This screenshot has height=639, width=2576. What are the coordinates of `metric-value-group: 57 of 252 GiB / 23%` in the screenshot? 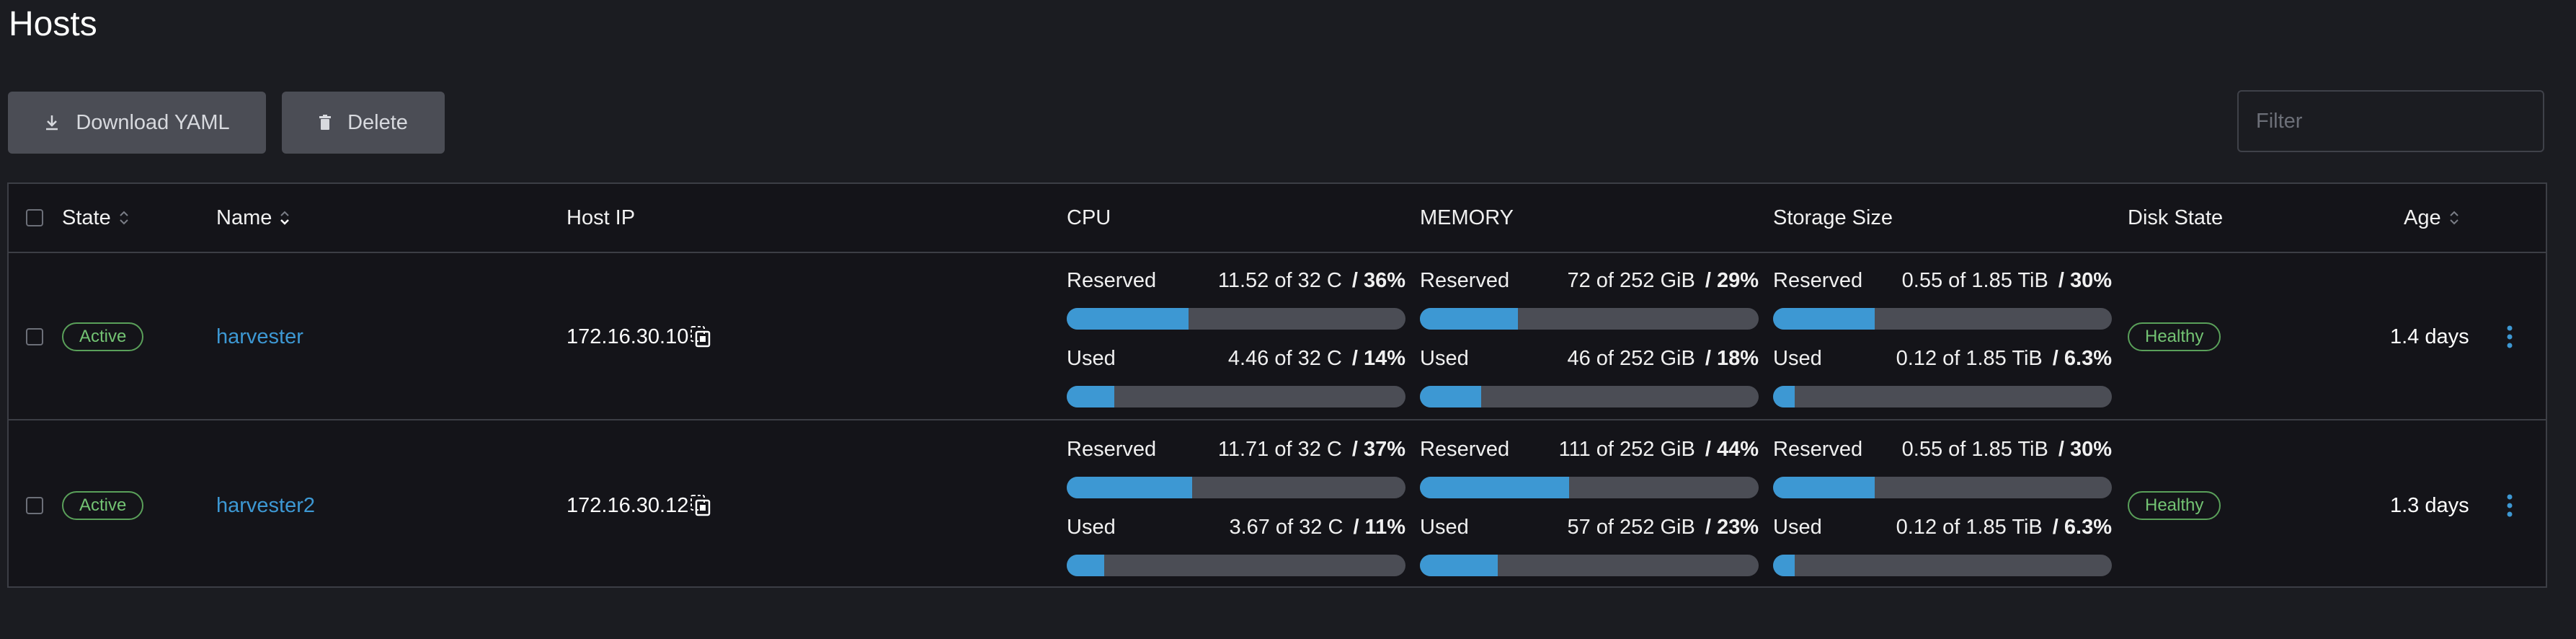 It's located at (1663, 527).